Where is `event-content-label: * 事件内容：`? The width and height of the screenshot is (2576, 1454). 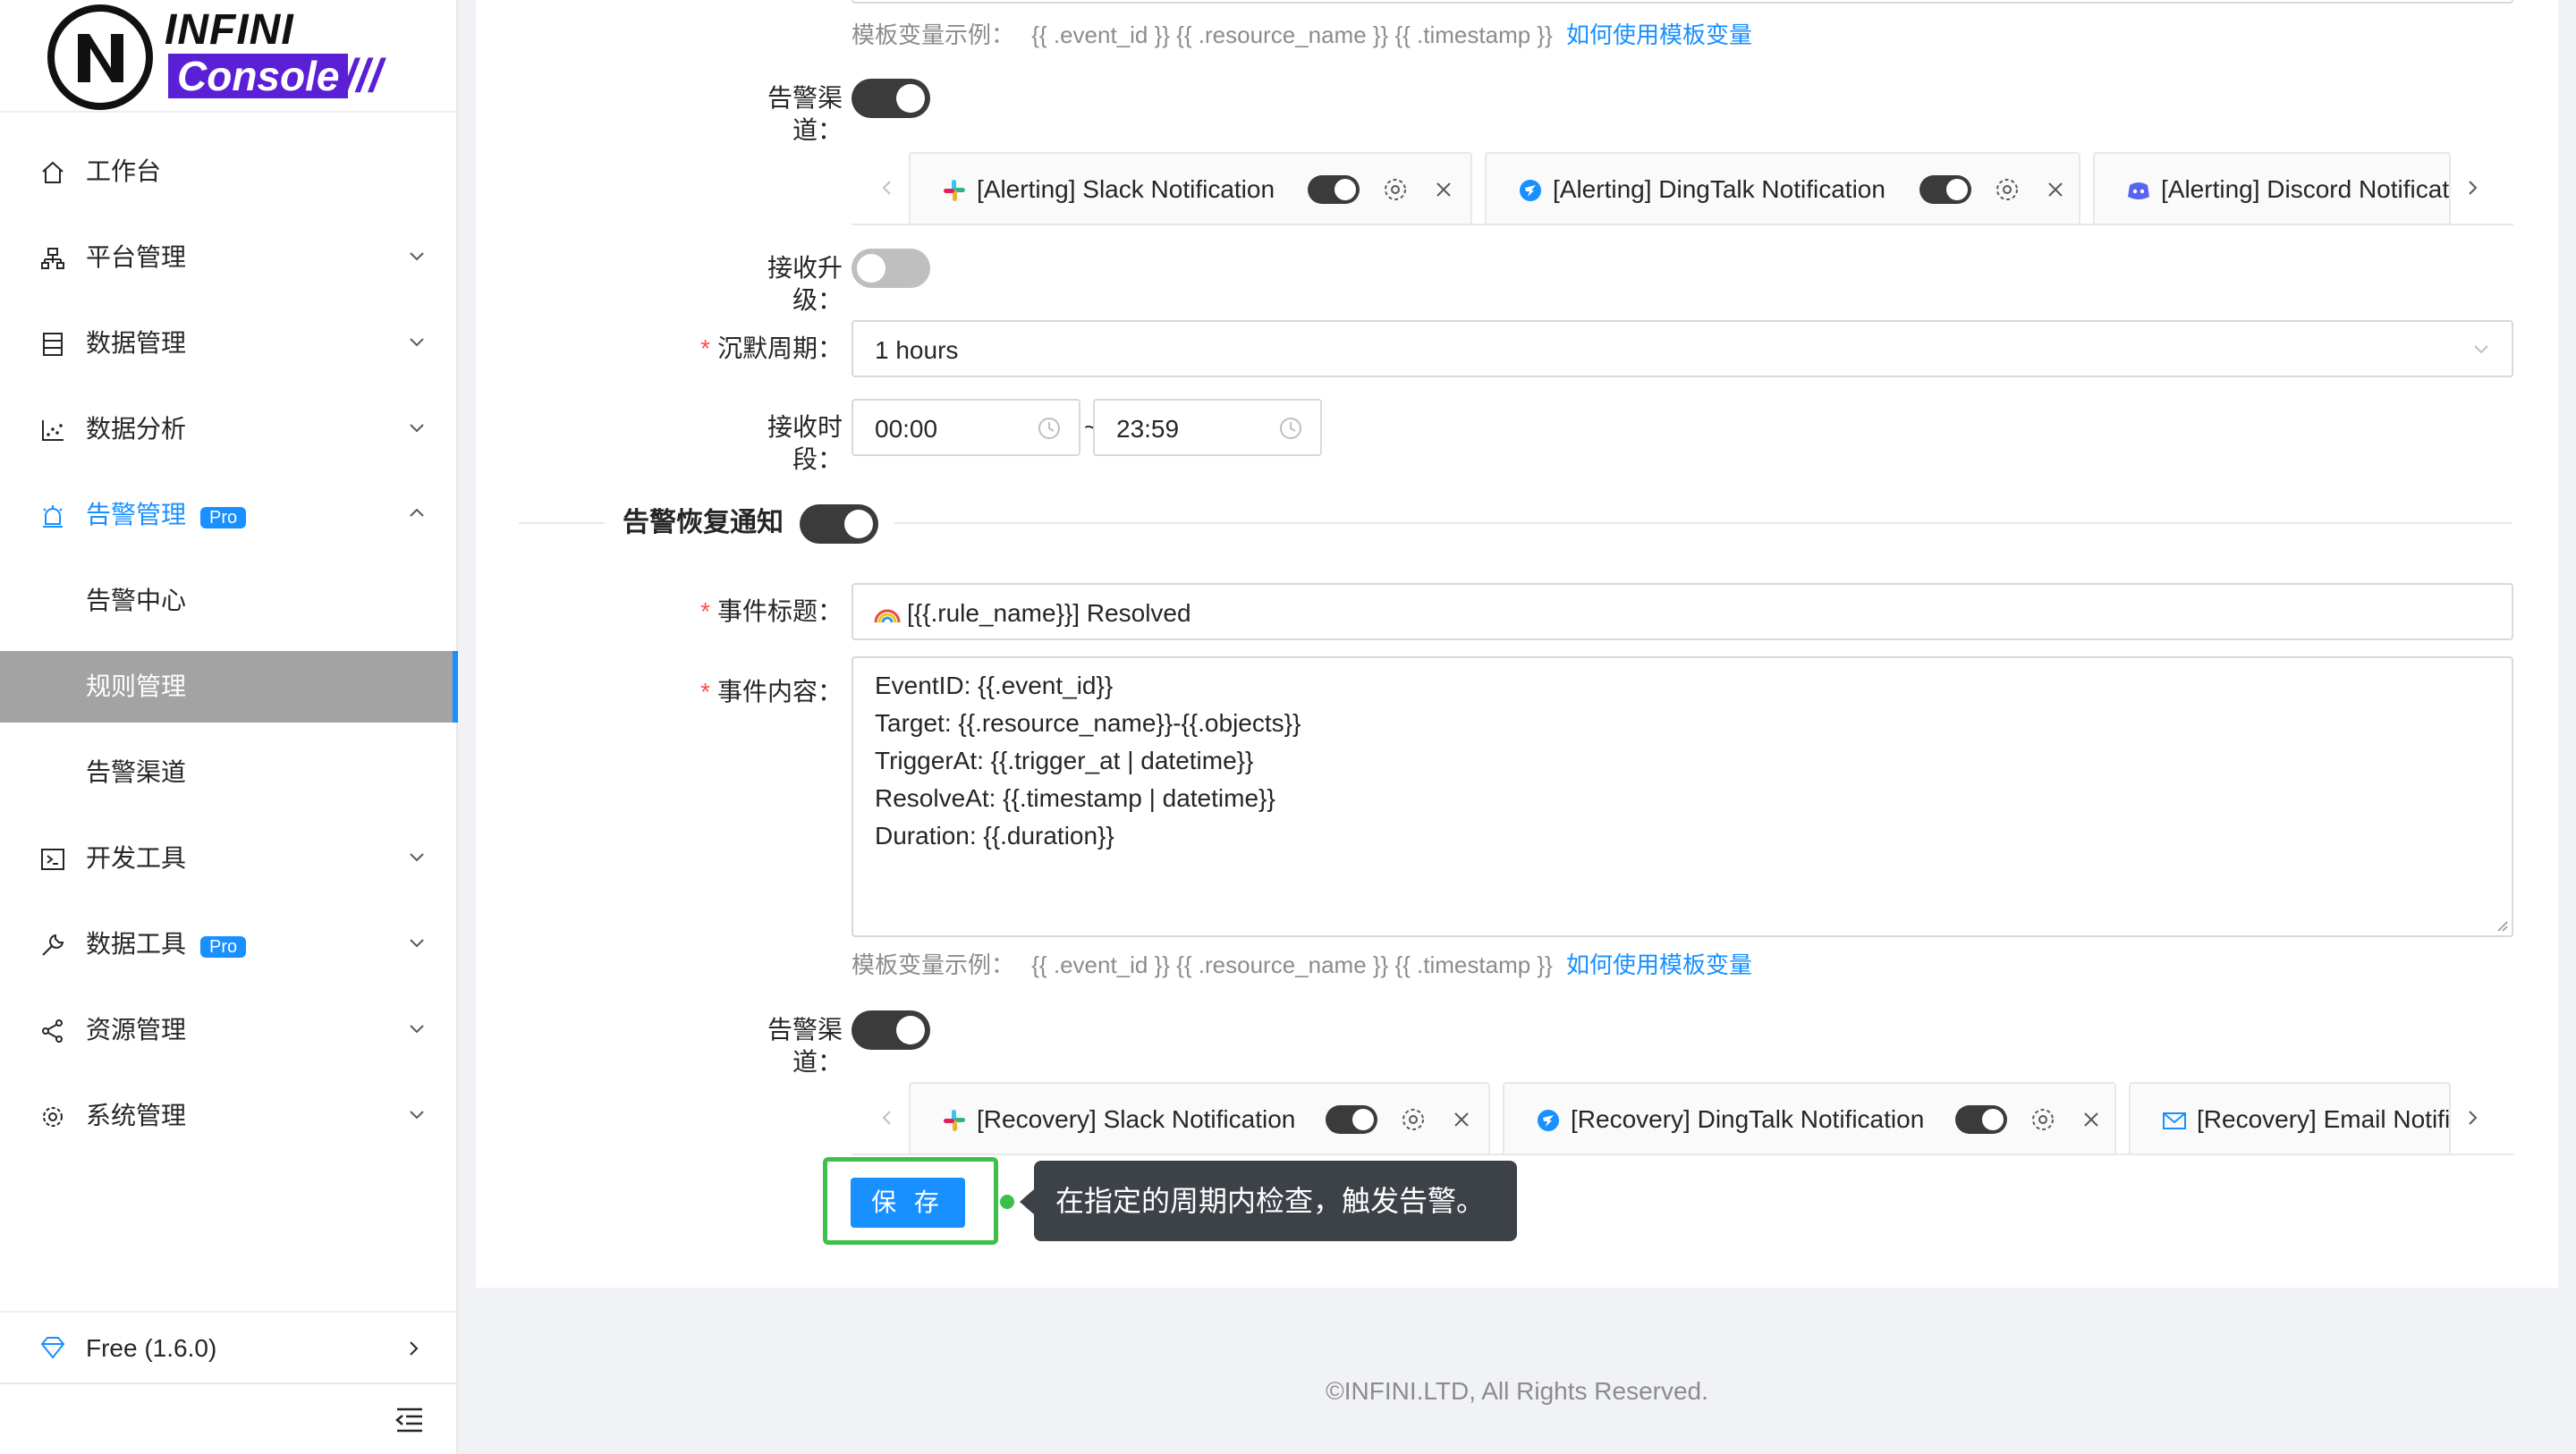
event-content-label: * 事件内容： is located at coordinates (771, 692).